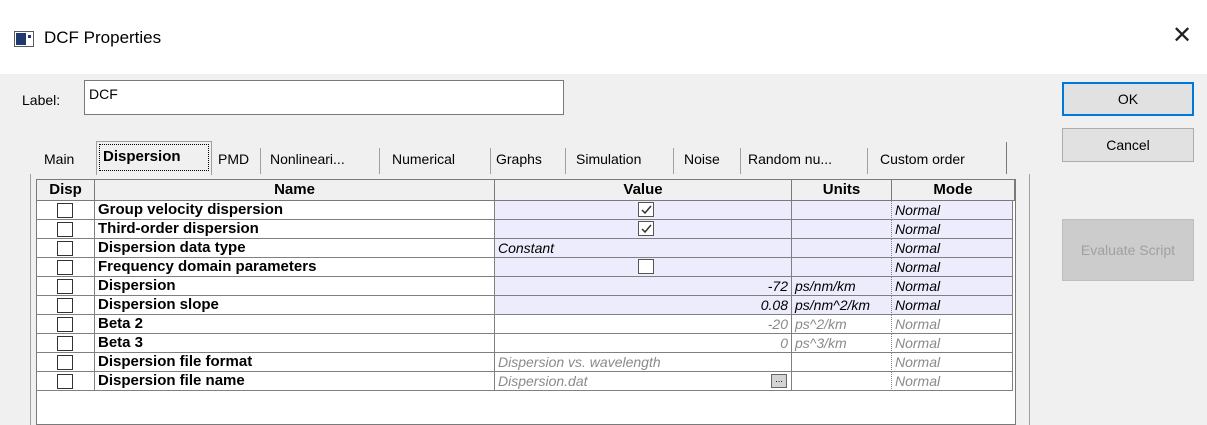  I want to click on parameter-name: Dispersion, so click(295, 286).